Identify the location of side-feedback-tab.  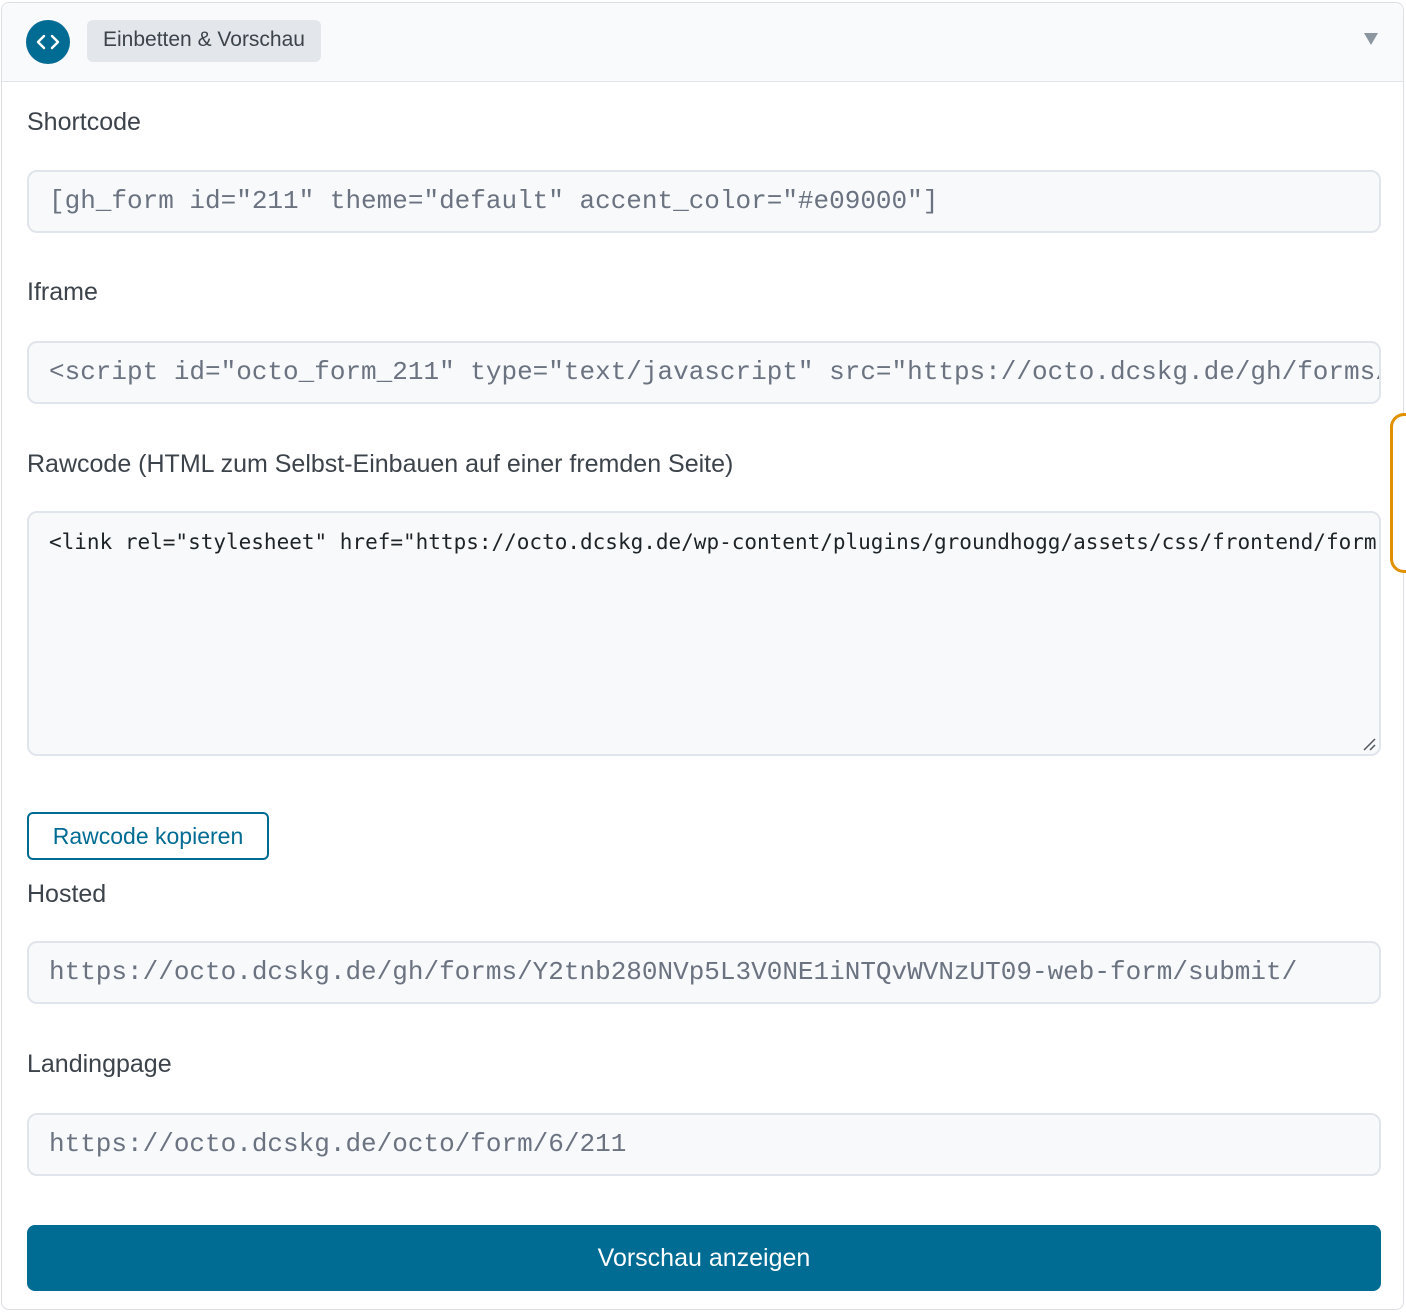
(1398, 493).